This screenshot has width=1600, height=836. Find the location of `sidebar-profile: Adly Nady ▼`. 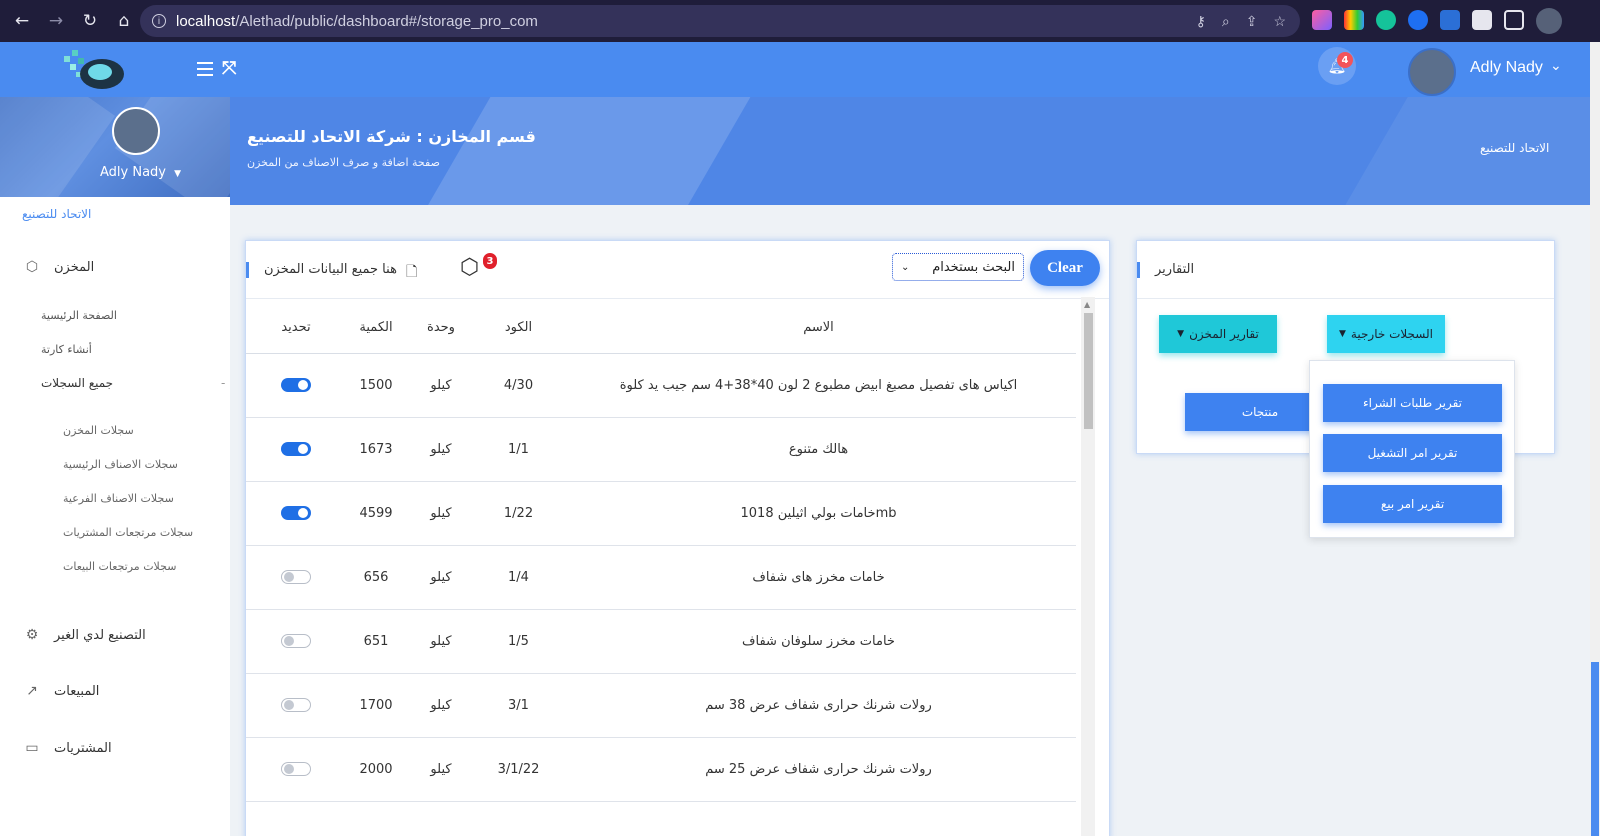

sidebar-profile: Adly Nady ▼ is located at coordinates (115, 147).